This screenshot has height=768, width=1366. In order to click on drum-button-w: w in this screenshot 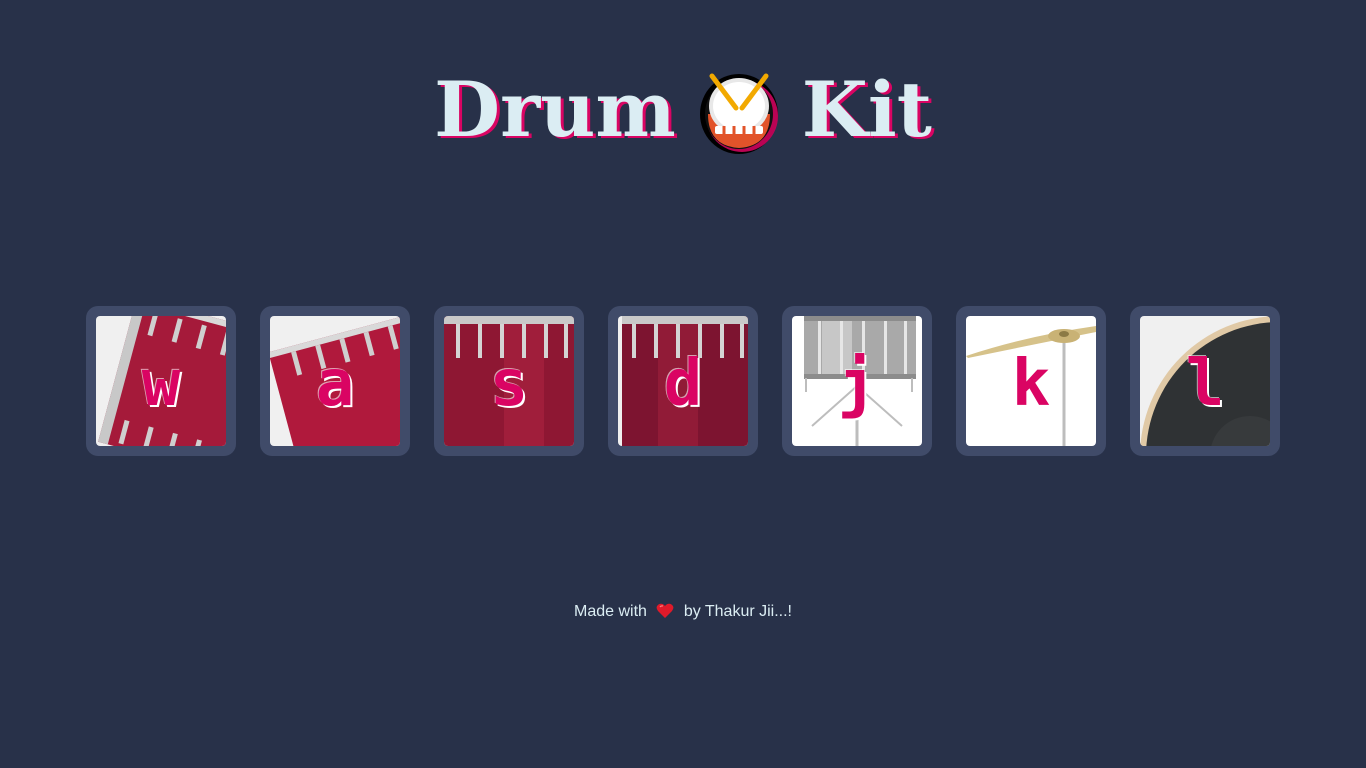, I will do `click(161, 381)`.